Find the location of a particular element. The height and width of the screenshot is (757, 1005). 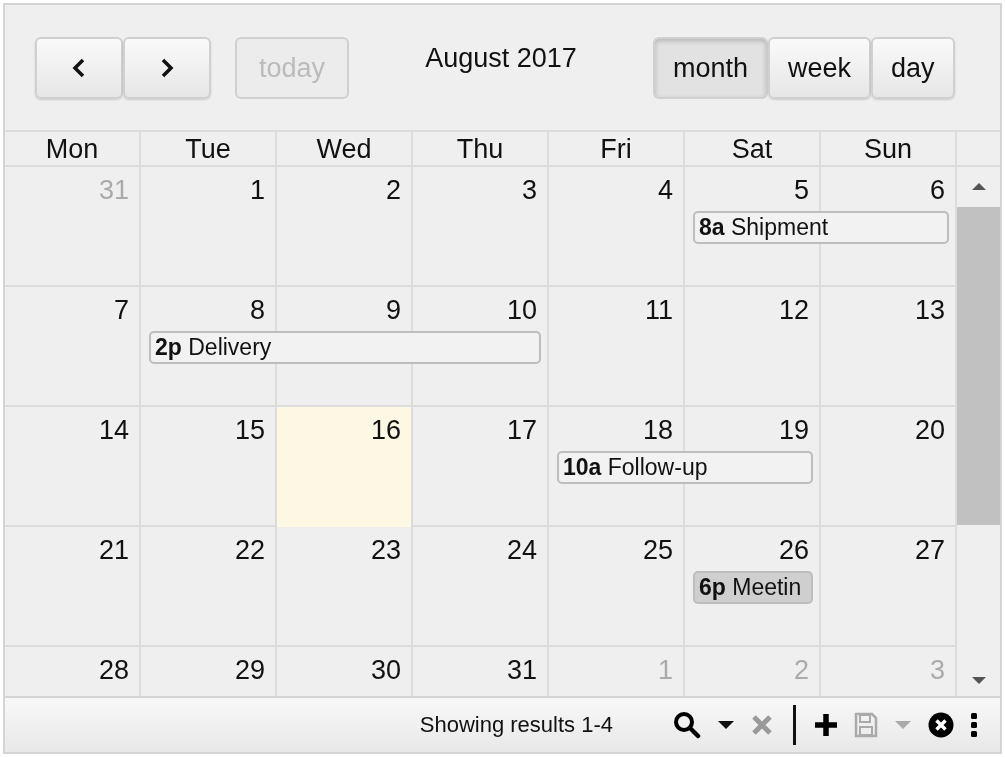

event-chip: 10a Follow-up is located at coordinates (685, 467).